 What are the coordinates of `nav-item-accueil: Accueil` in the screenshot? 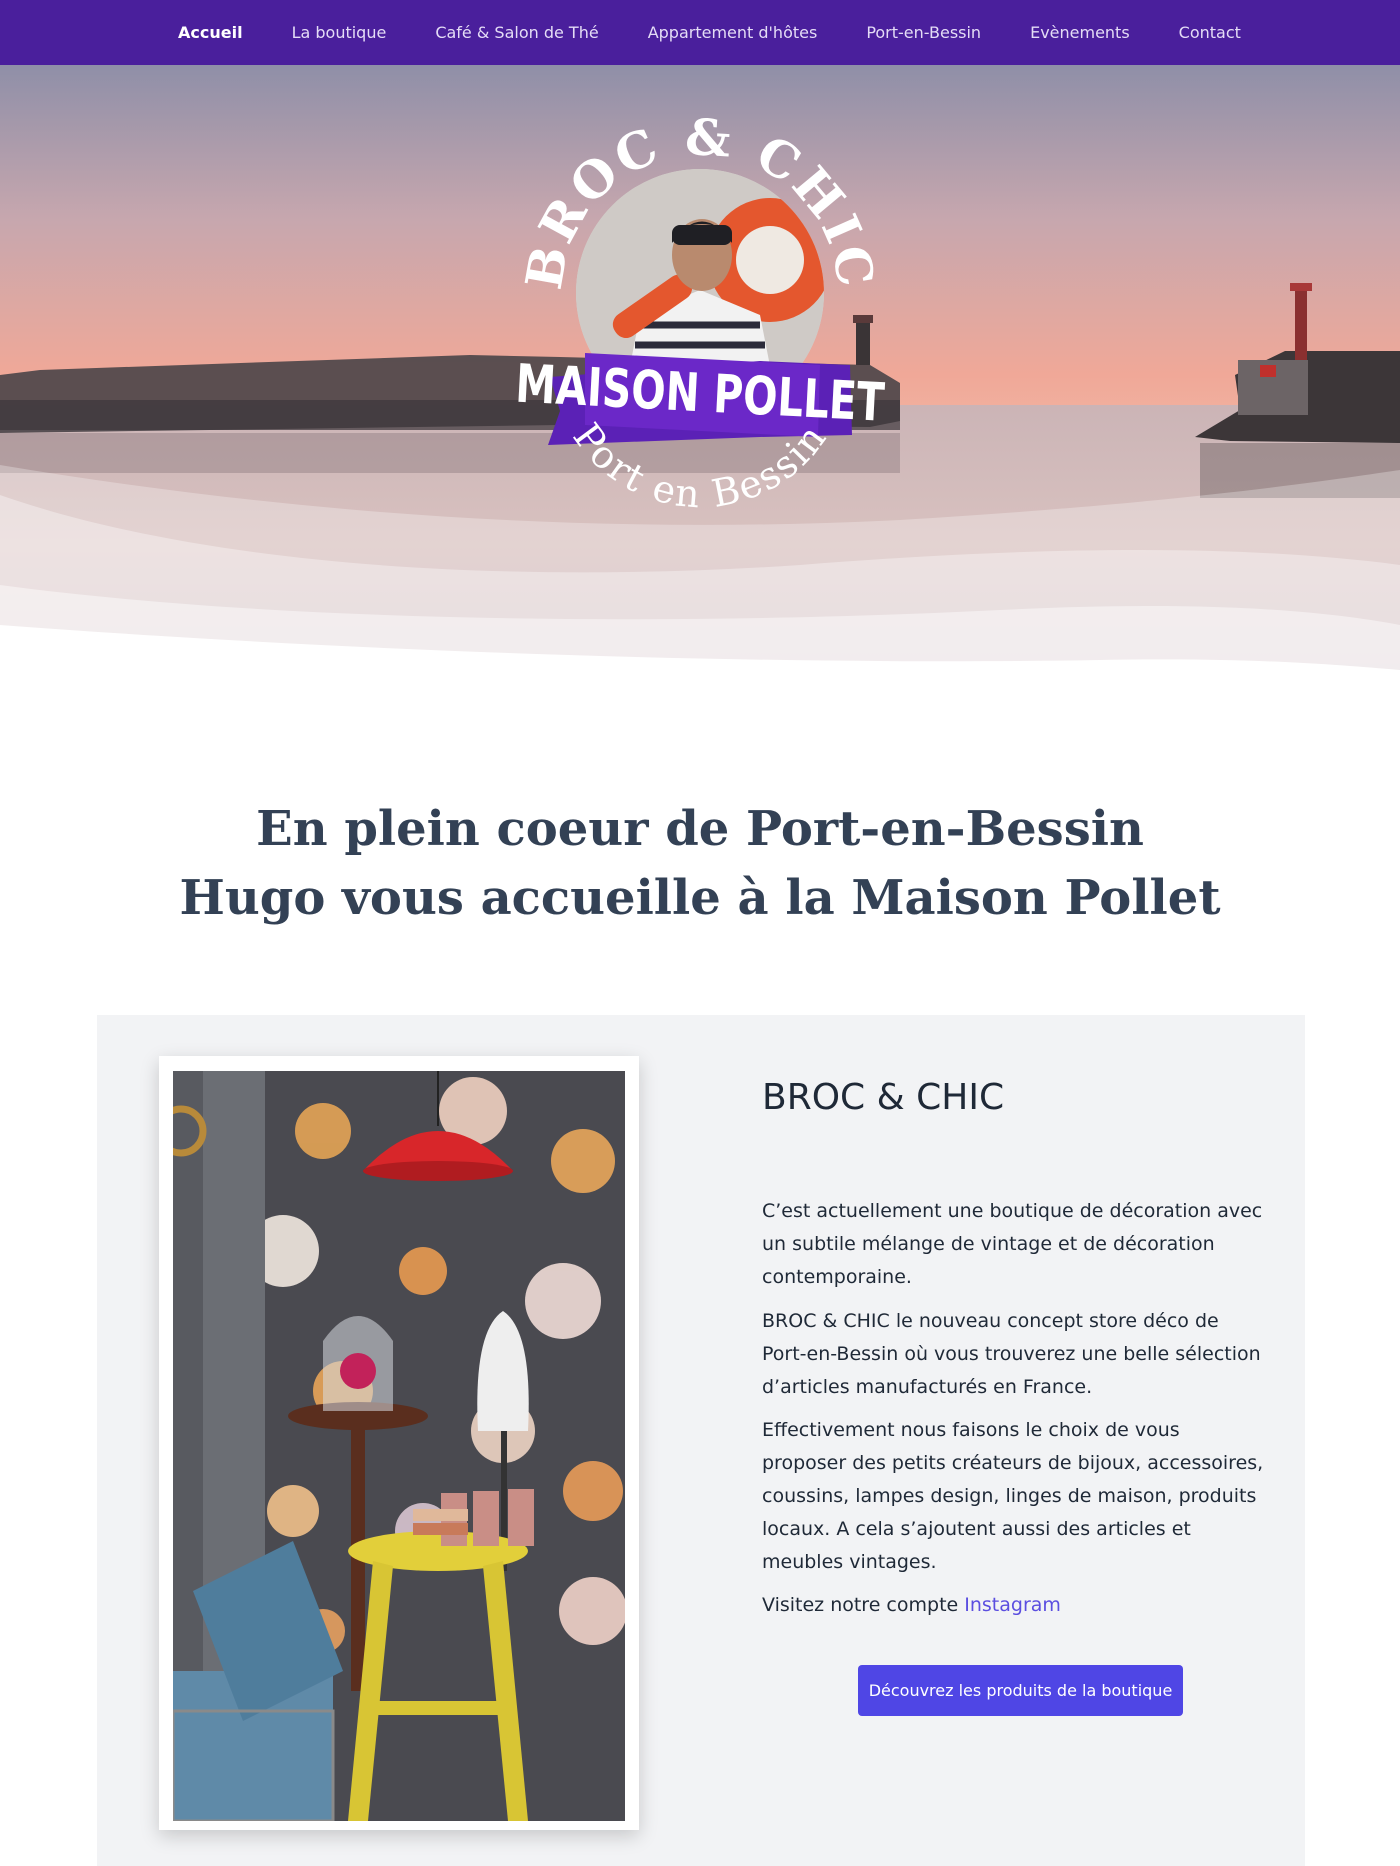 It's located at (210, 32).